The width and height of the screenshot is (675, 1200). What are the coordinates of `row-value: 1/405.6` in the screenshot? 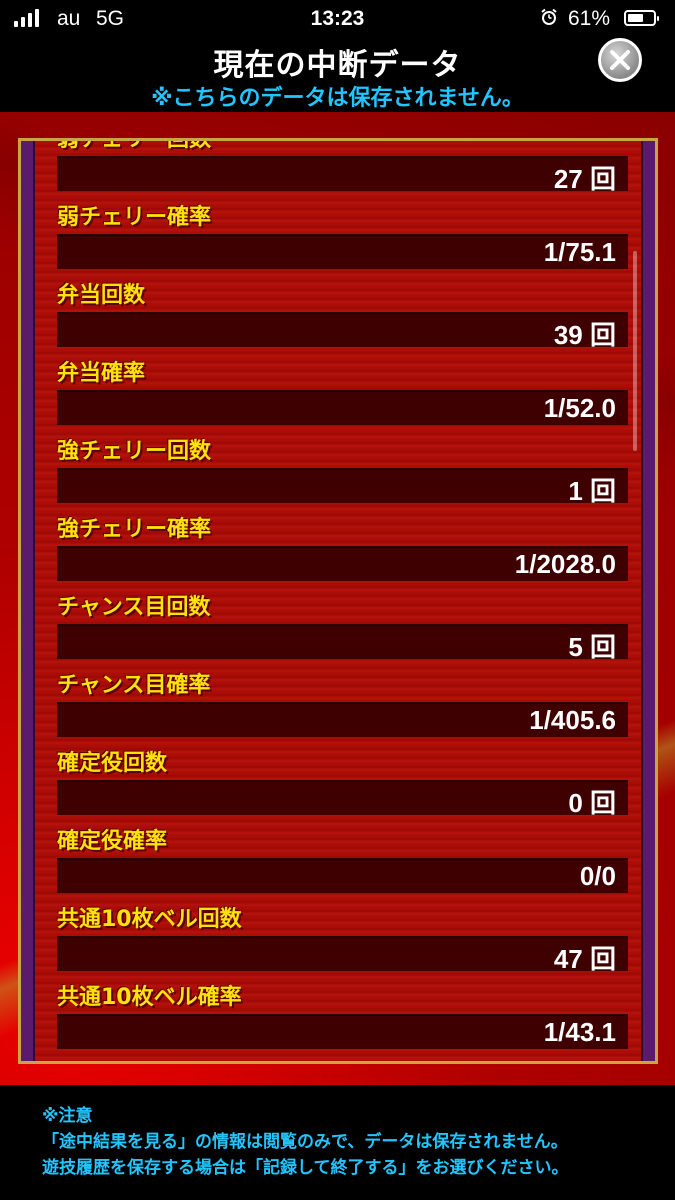 It's located at (572, 720).